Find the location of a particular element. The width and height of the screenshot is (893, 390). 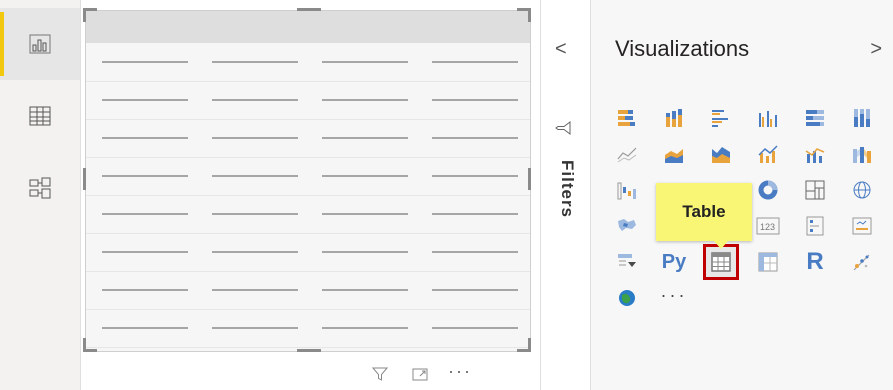

resize-handle-top-left-v is located at coordinates (84, 15).